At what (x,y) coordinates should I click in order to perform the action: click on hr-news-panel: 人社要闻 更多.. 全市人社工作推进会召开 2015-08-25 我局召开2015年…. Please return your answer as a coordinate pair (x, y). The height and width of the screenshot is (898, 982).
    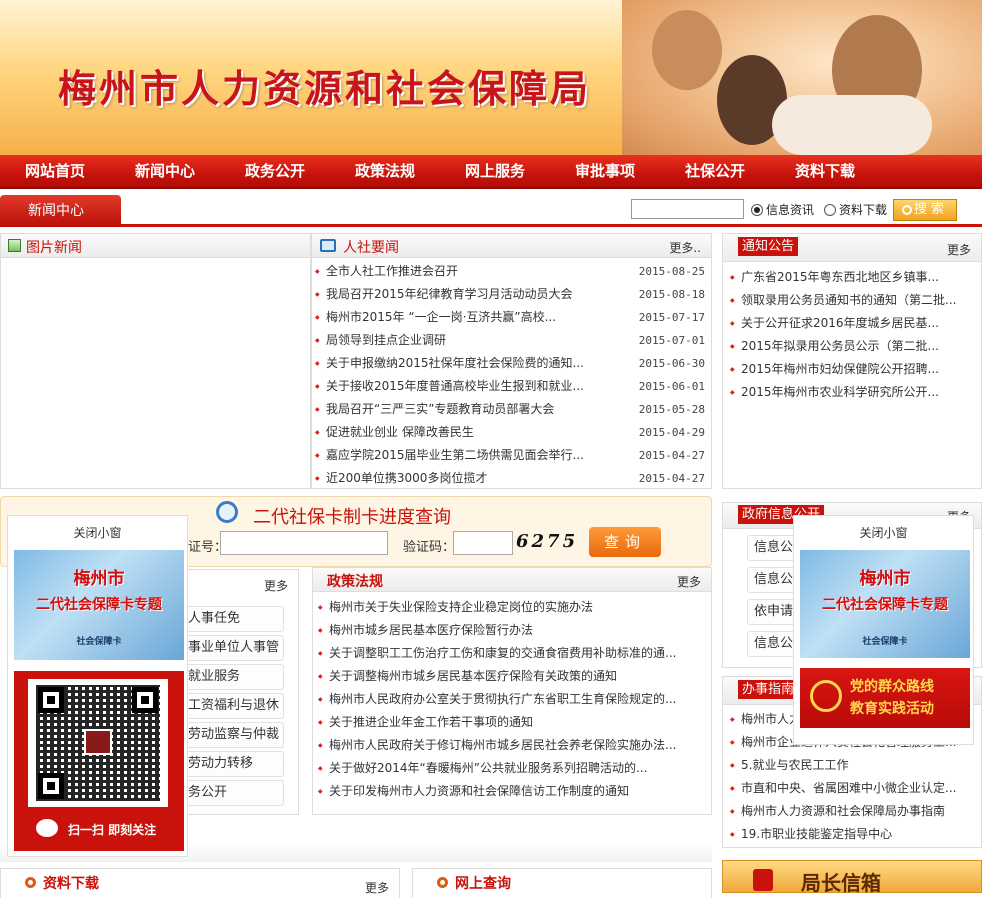
    Looking at the image, I should click on (511, 361).